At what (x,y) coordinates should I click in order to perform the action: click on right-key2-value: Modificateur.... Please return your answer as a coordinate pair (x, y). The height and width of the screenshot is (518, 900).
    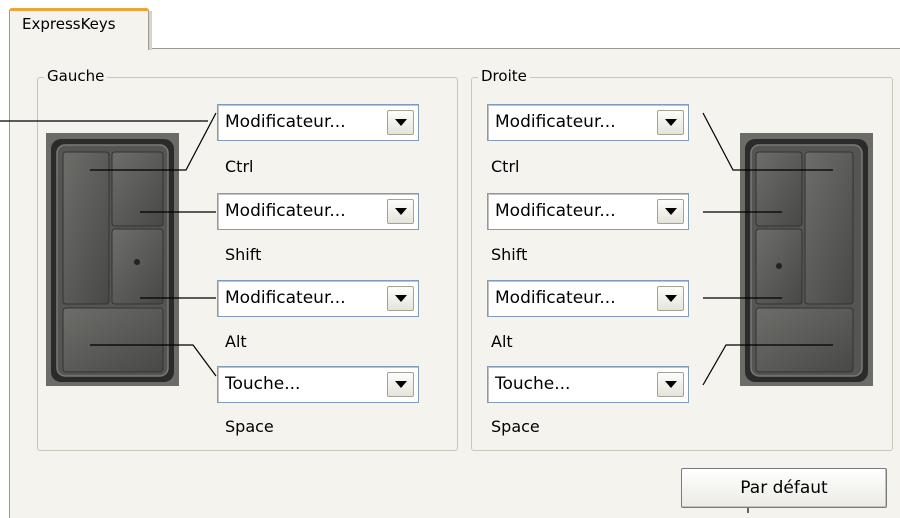
    Looking at the image, I should click on (555, 211).